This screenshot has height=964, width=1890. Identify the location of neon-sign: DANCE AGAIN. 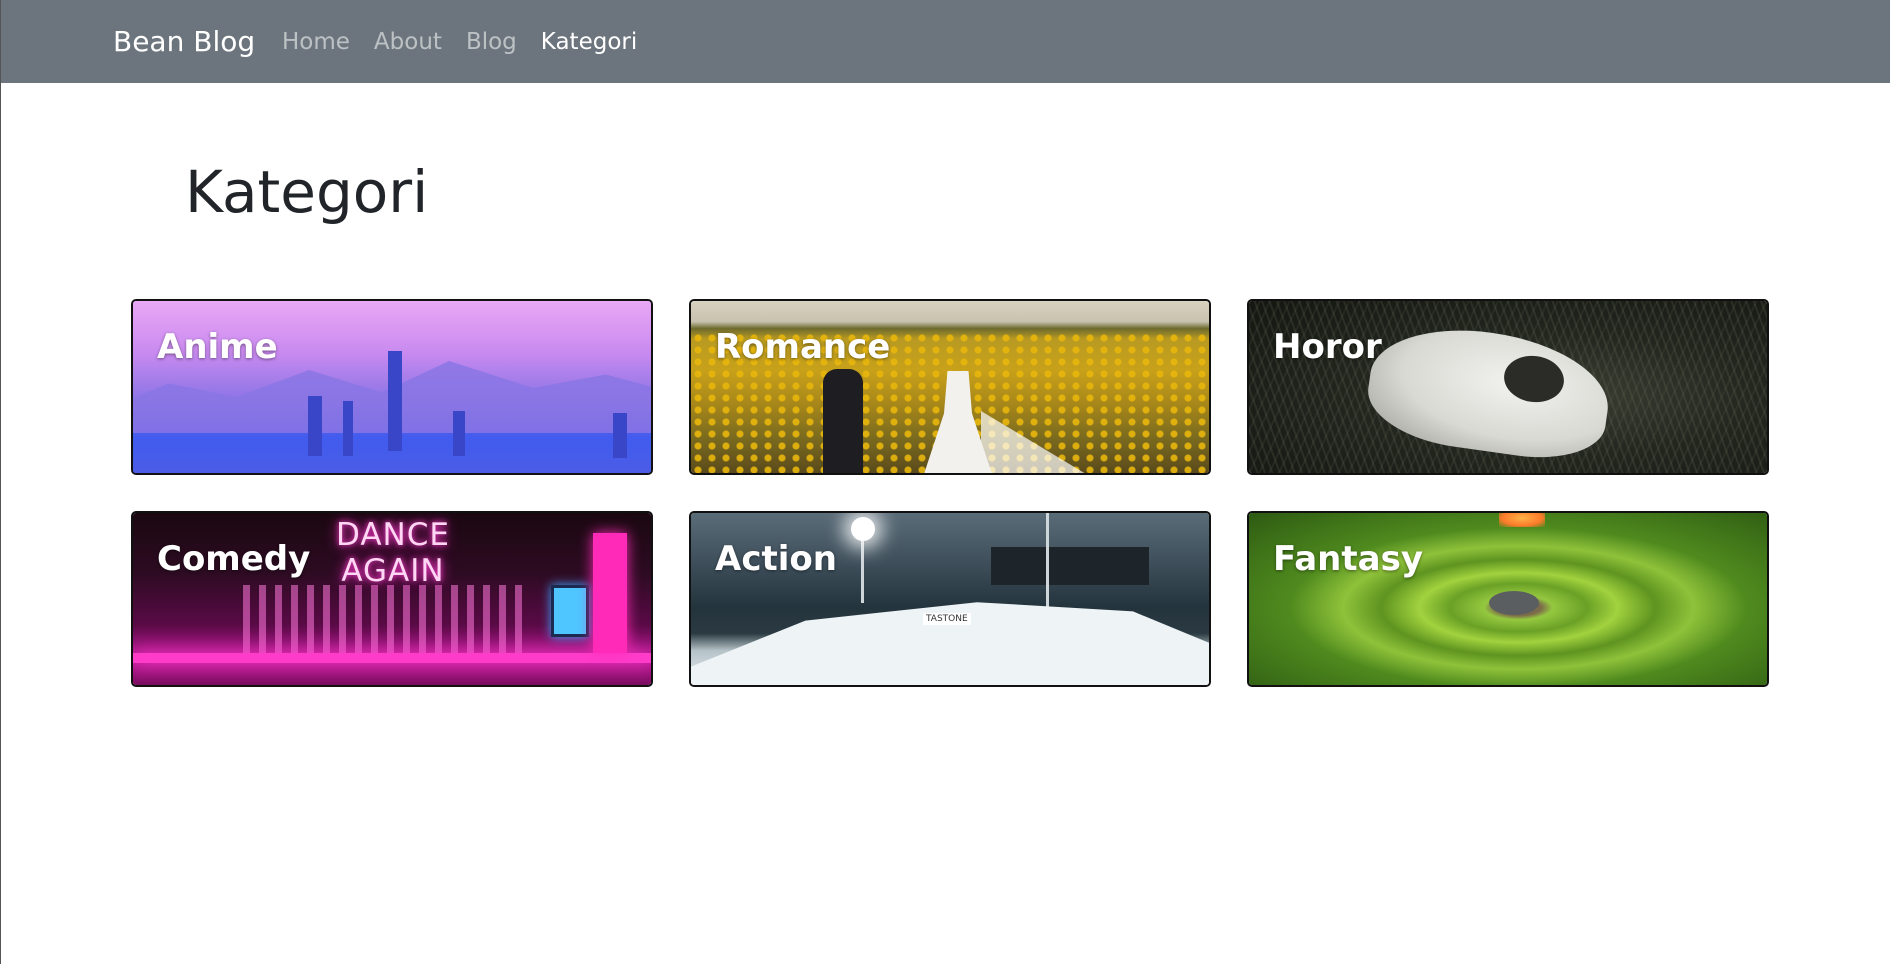
(393, 553).